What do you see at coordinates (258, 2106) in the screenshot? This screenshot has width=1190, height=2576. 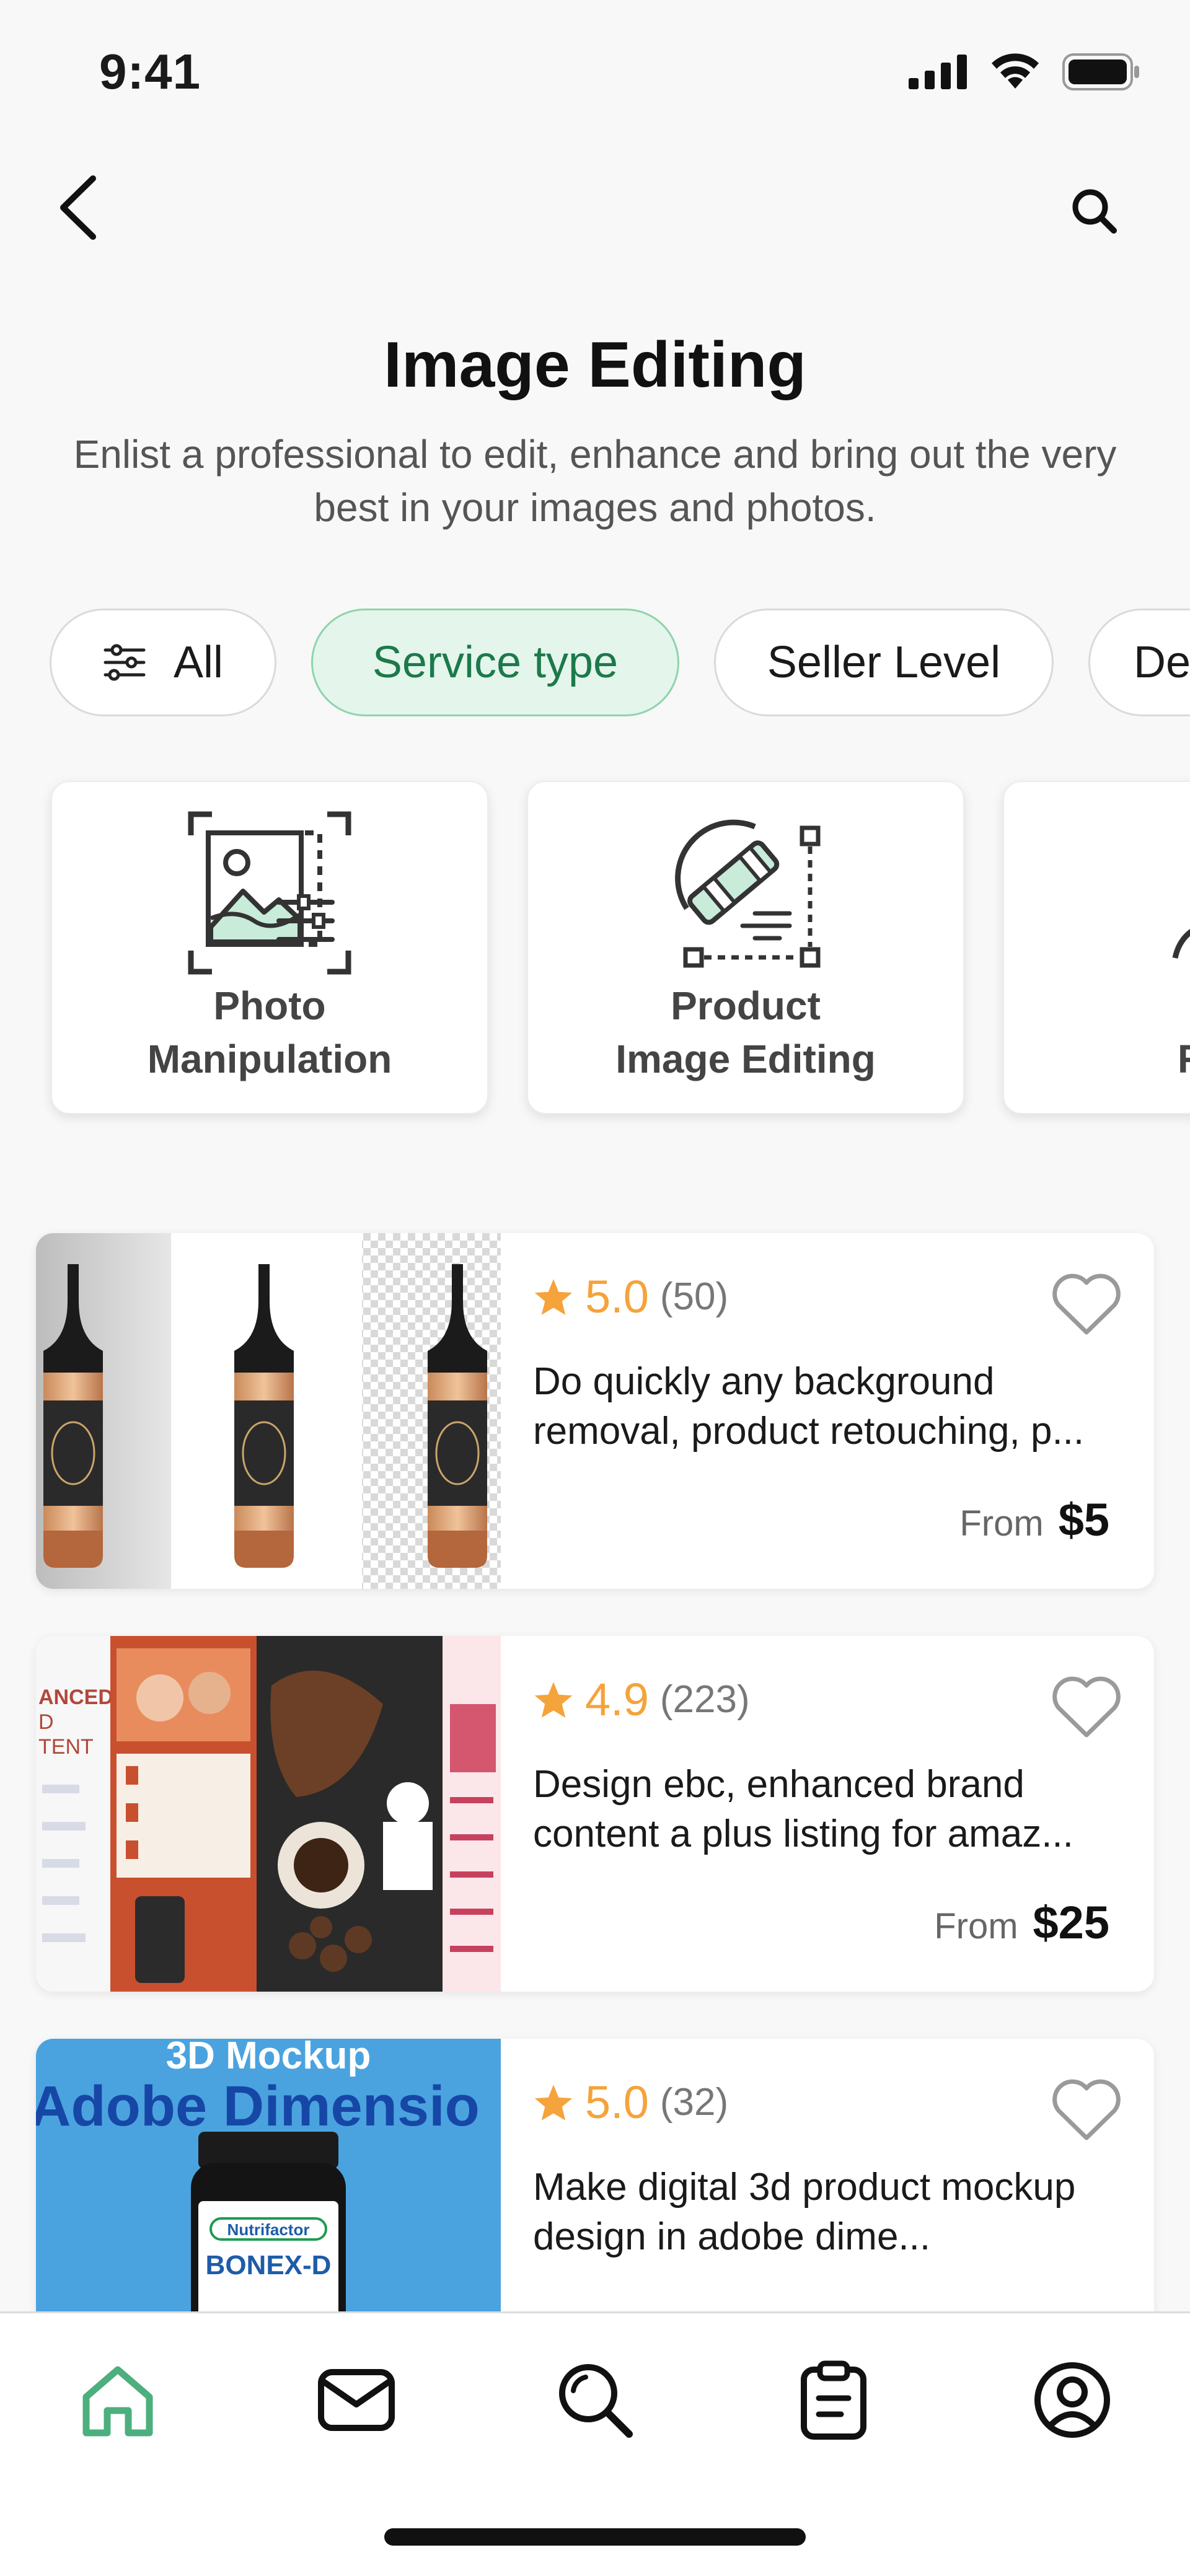 I see `svg-text: Adobe Dimensio` at bounding box center [258, 2106].